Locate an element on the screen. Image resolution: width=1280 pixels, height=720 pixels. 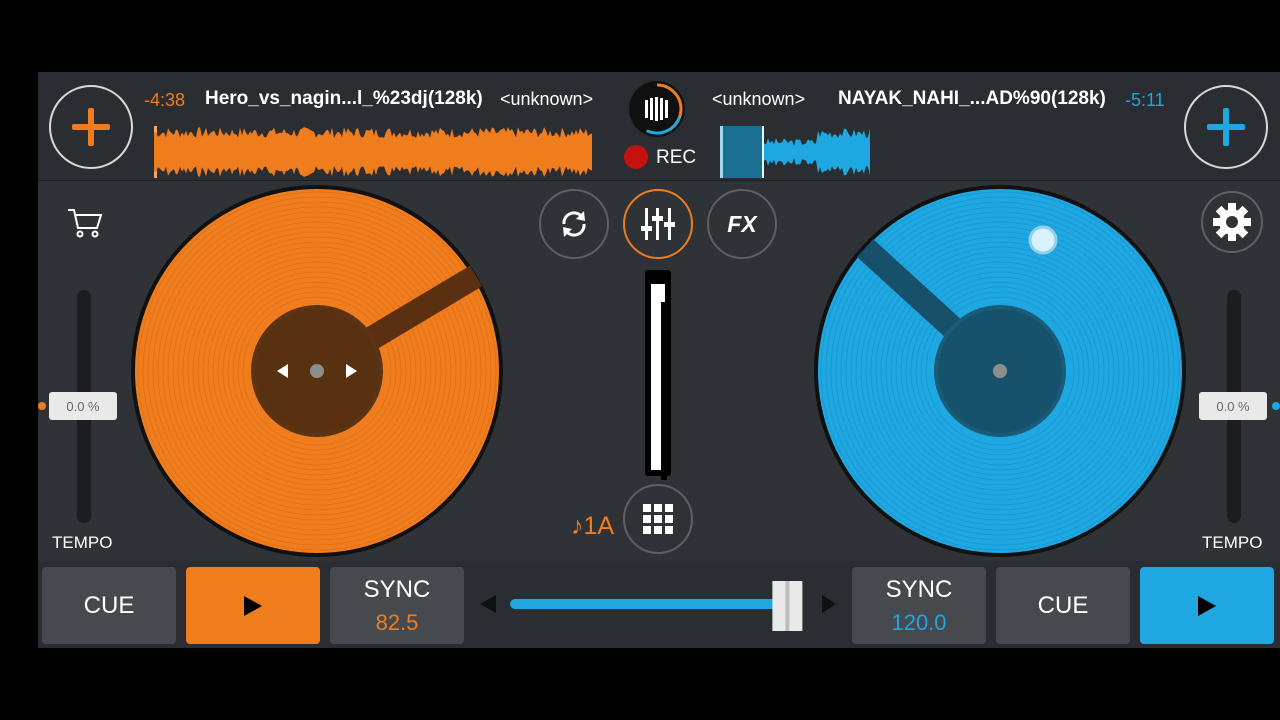
gear-icon is located at coordinates (1232, 222).